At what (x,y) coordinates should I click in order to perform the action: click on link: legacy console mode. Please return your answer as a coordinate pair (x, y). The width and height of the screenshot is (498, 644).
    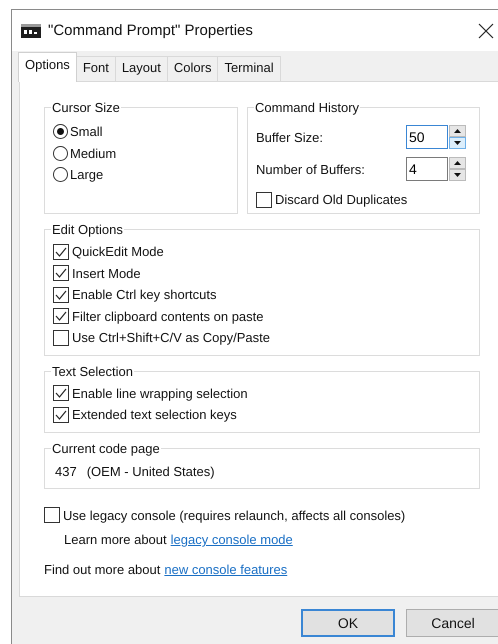
    Looking at the image, I should click on (231, 539).